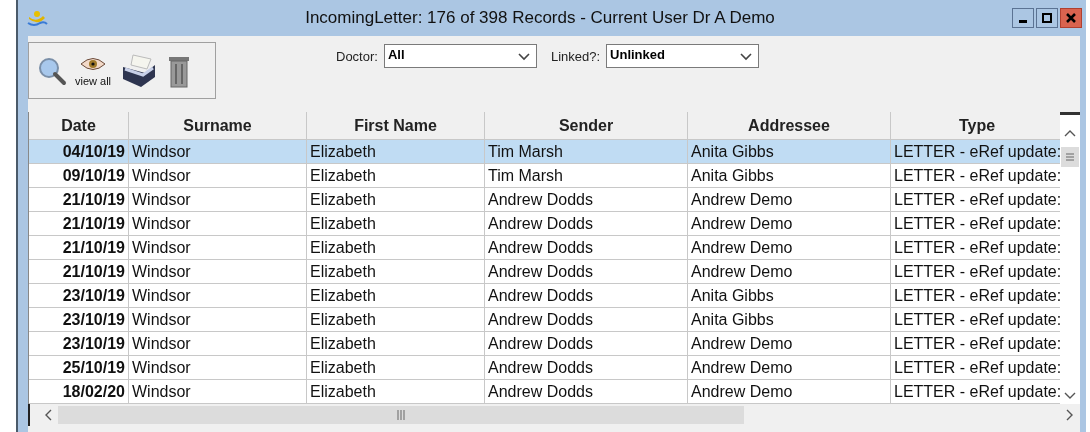 The image size is (1090, 432). What do you see at coordinates (1070, 133) in the screenshot?
I see `chevron-up-icon` at bounding box center [1070, 133].